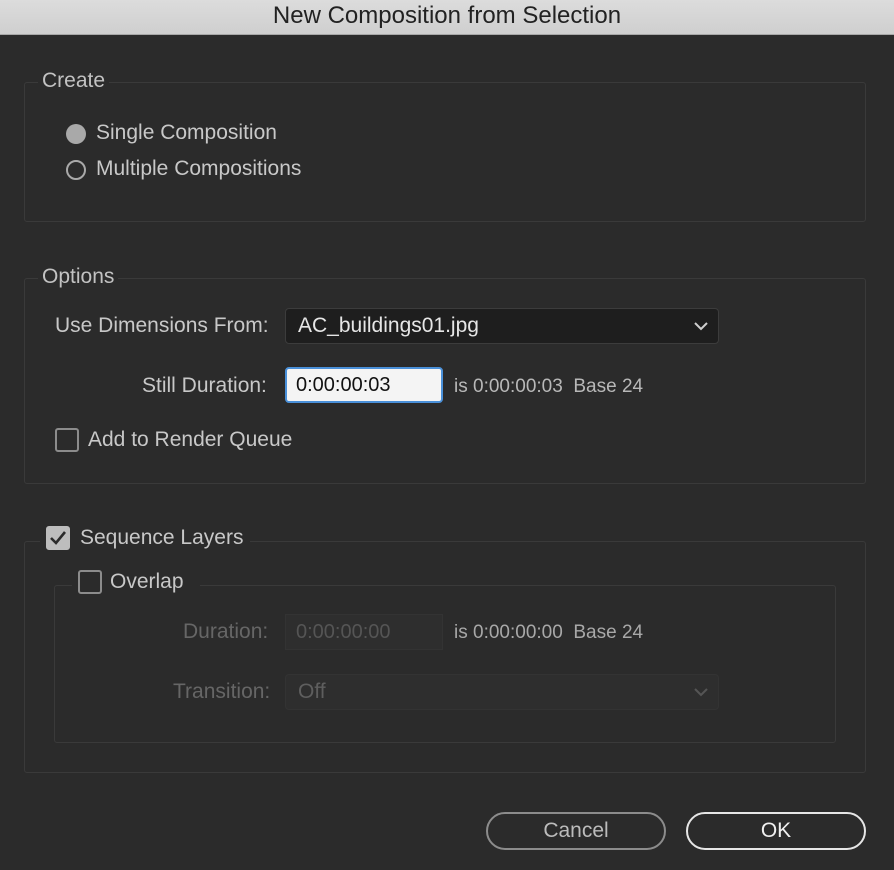 This screenshot has width=894, height=870. What do you see at coordinates (776, 831) in the screenshot?
I see `ok-button: OK` at bounding box center [776, 831].